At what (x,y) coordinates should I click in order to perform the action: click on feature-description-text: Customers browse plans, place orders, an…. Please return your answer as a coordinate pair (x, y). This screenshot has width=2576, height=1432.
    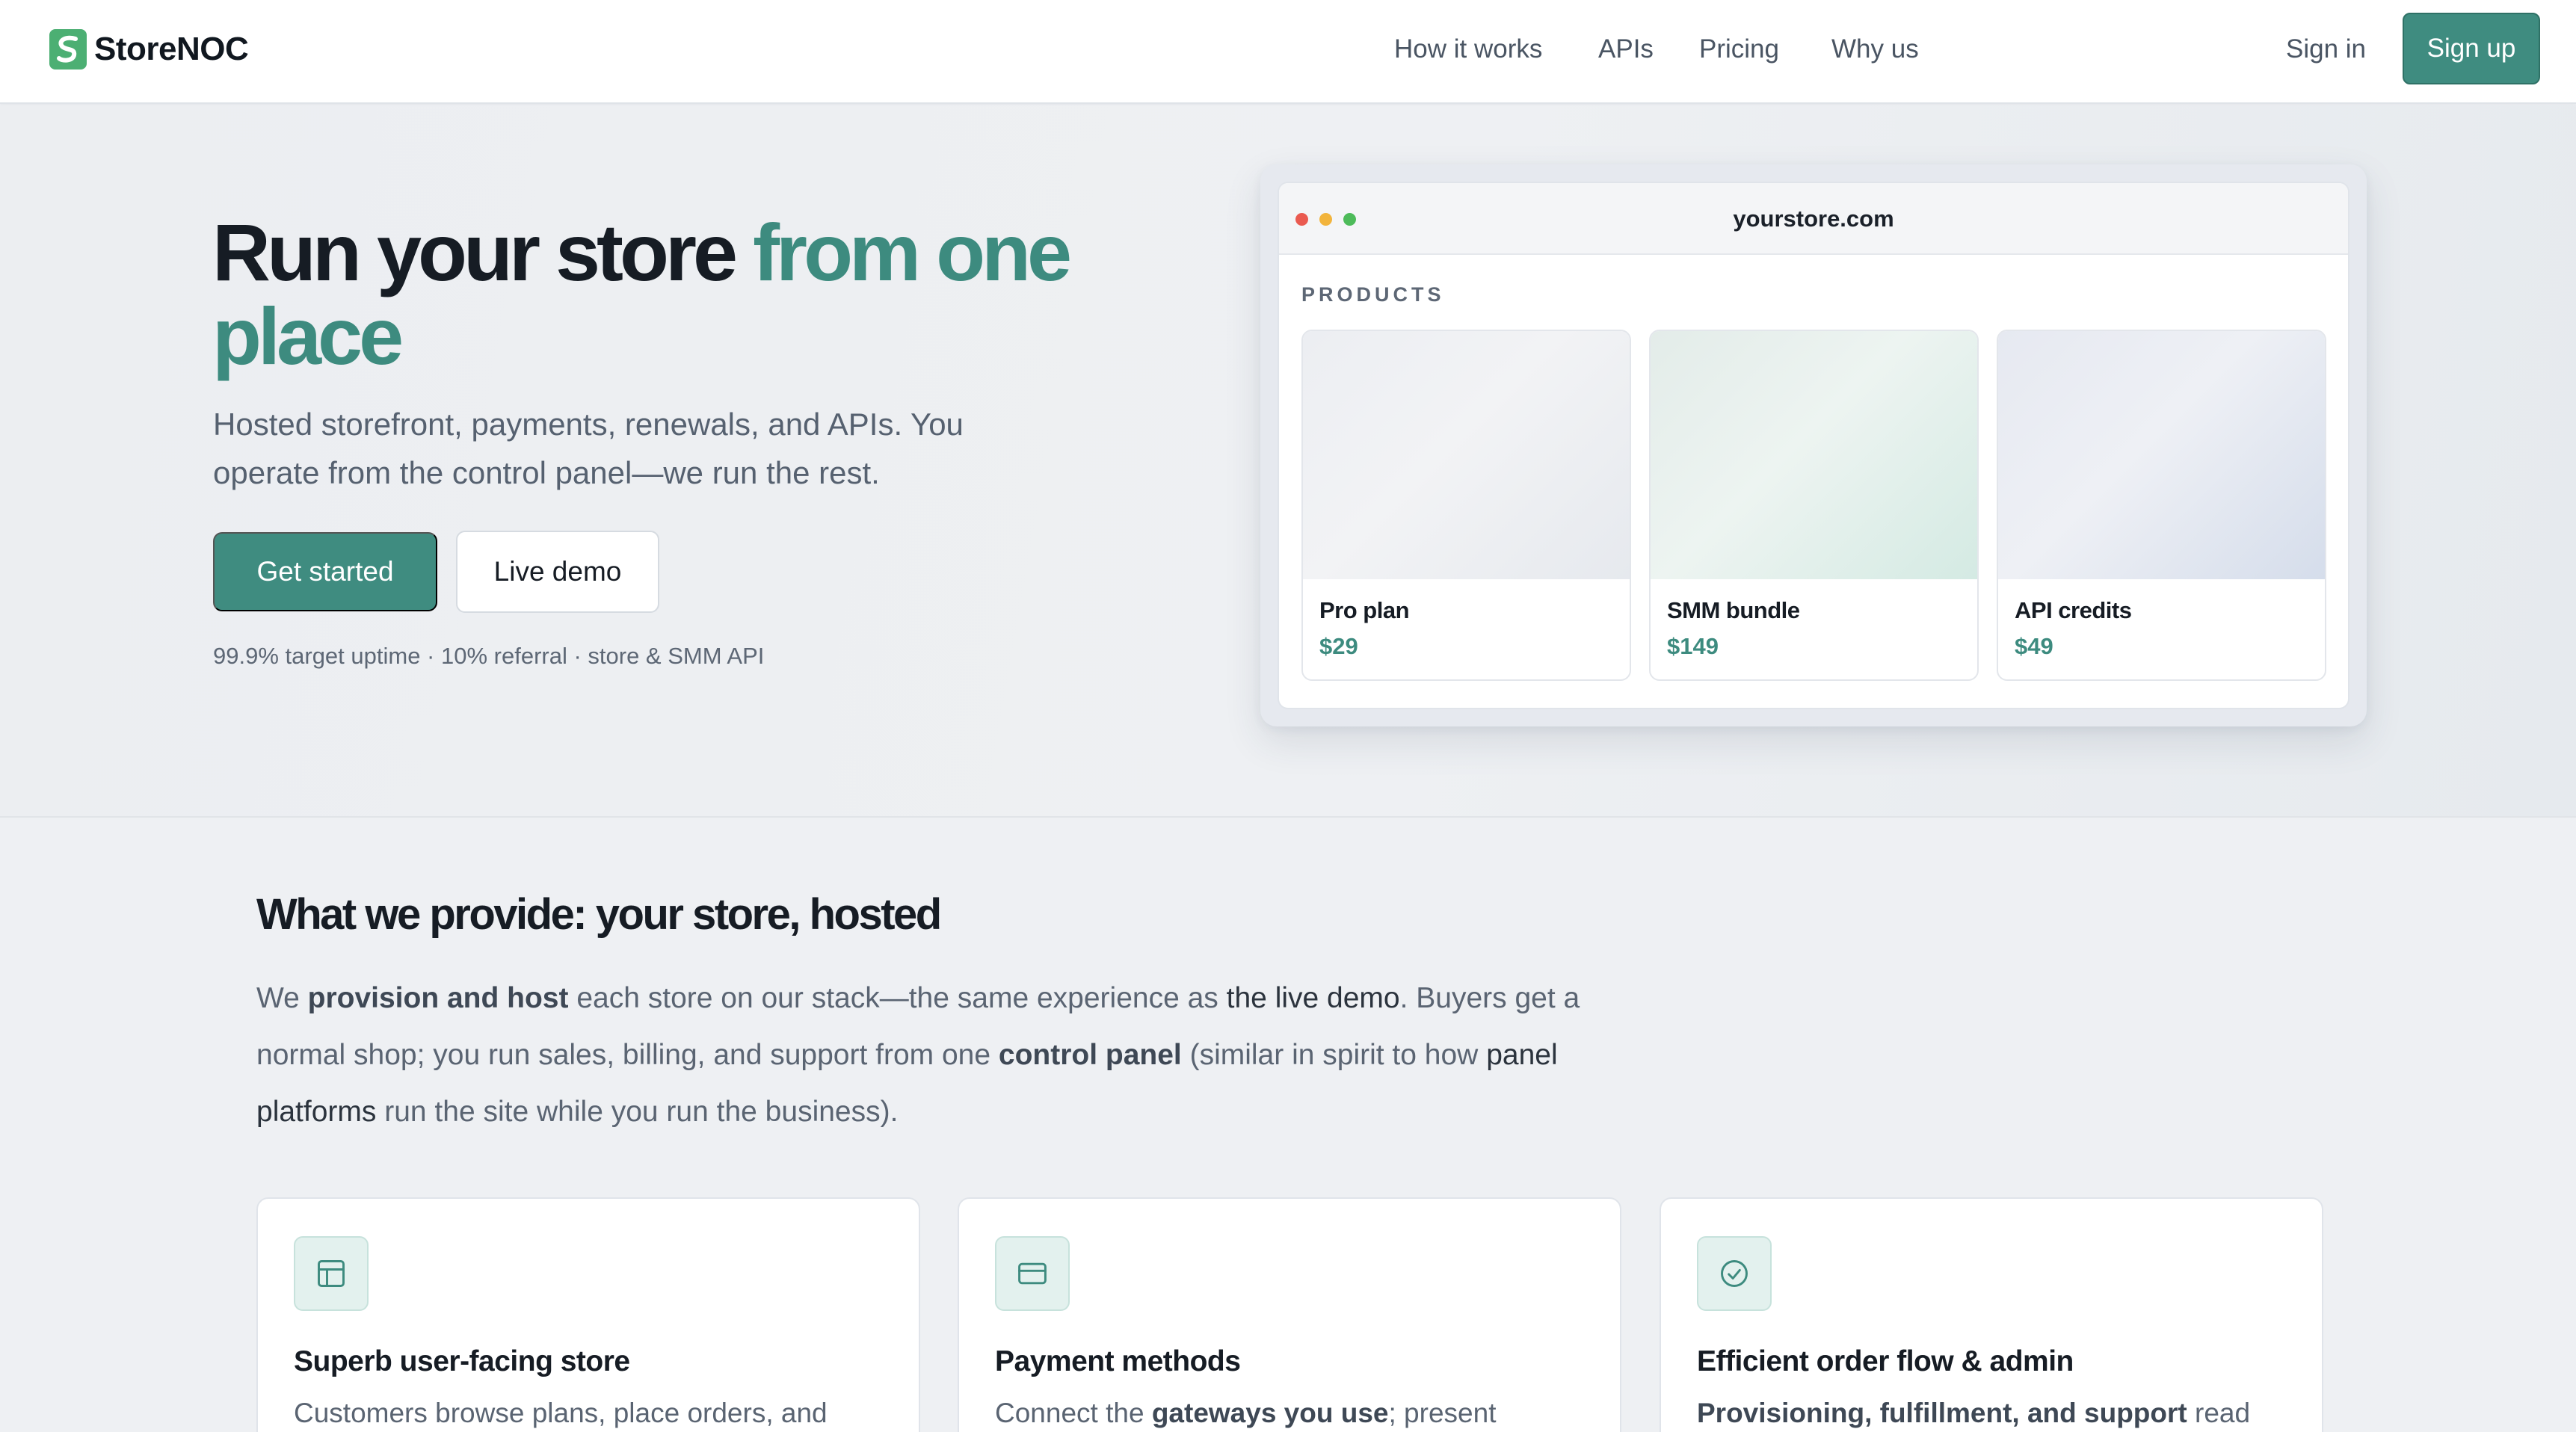
    Looking at the image, I should click on (561, 1413).